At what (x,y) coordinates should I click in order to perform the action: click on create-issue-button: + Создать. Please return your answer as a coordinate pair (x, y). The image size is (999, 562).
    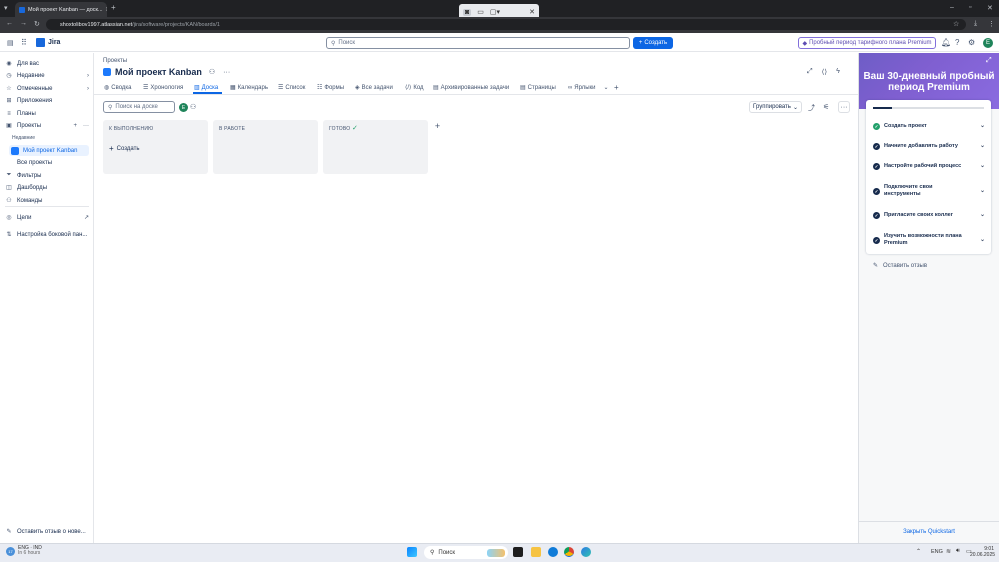
    Looking at the image, I should click on (124, 148).